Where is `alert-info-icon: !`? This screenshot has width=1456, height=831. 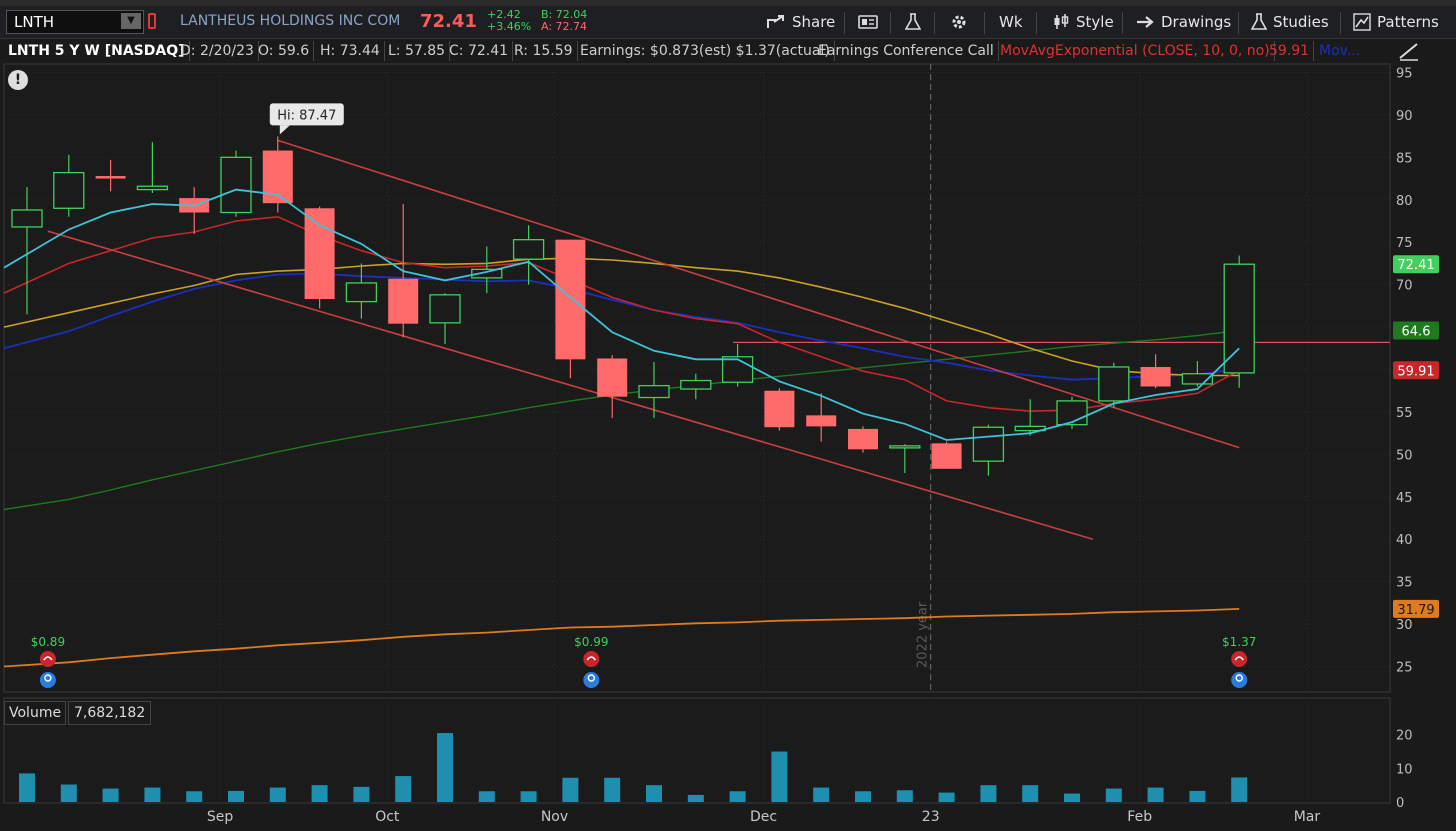 alert-info-icon: ! is located at coordinates (18, 80).